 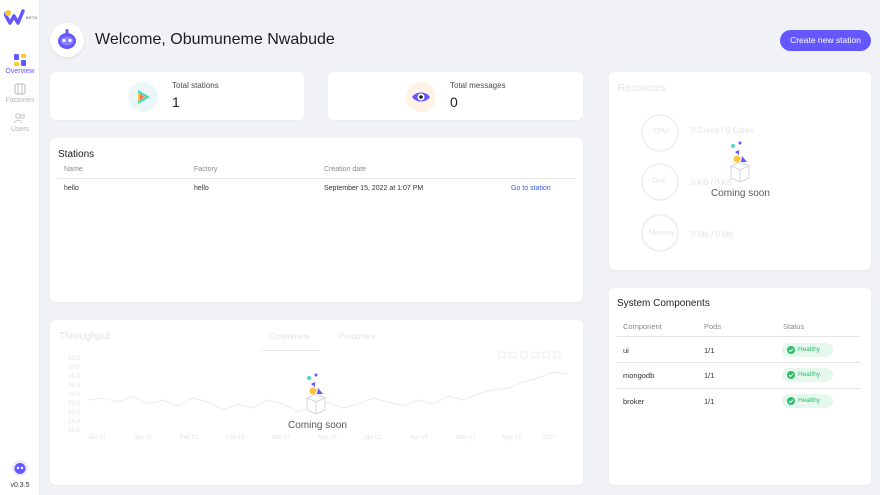 I want to click on overview-icon, so click(x=20, y=60).